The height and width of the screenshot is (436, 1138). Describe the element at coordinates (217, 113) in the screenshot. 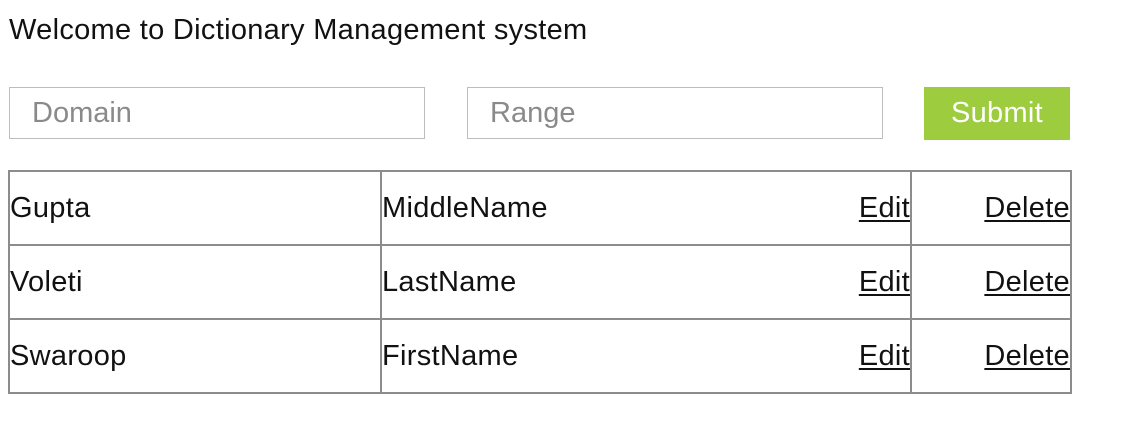

I see `domain-input` at that location.